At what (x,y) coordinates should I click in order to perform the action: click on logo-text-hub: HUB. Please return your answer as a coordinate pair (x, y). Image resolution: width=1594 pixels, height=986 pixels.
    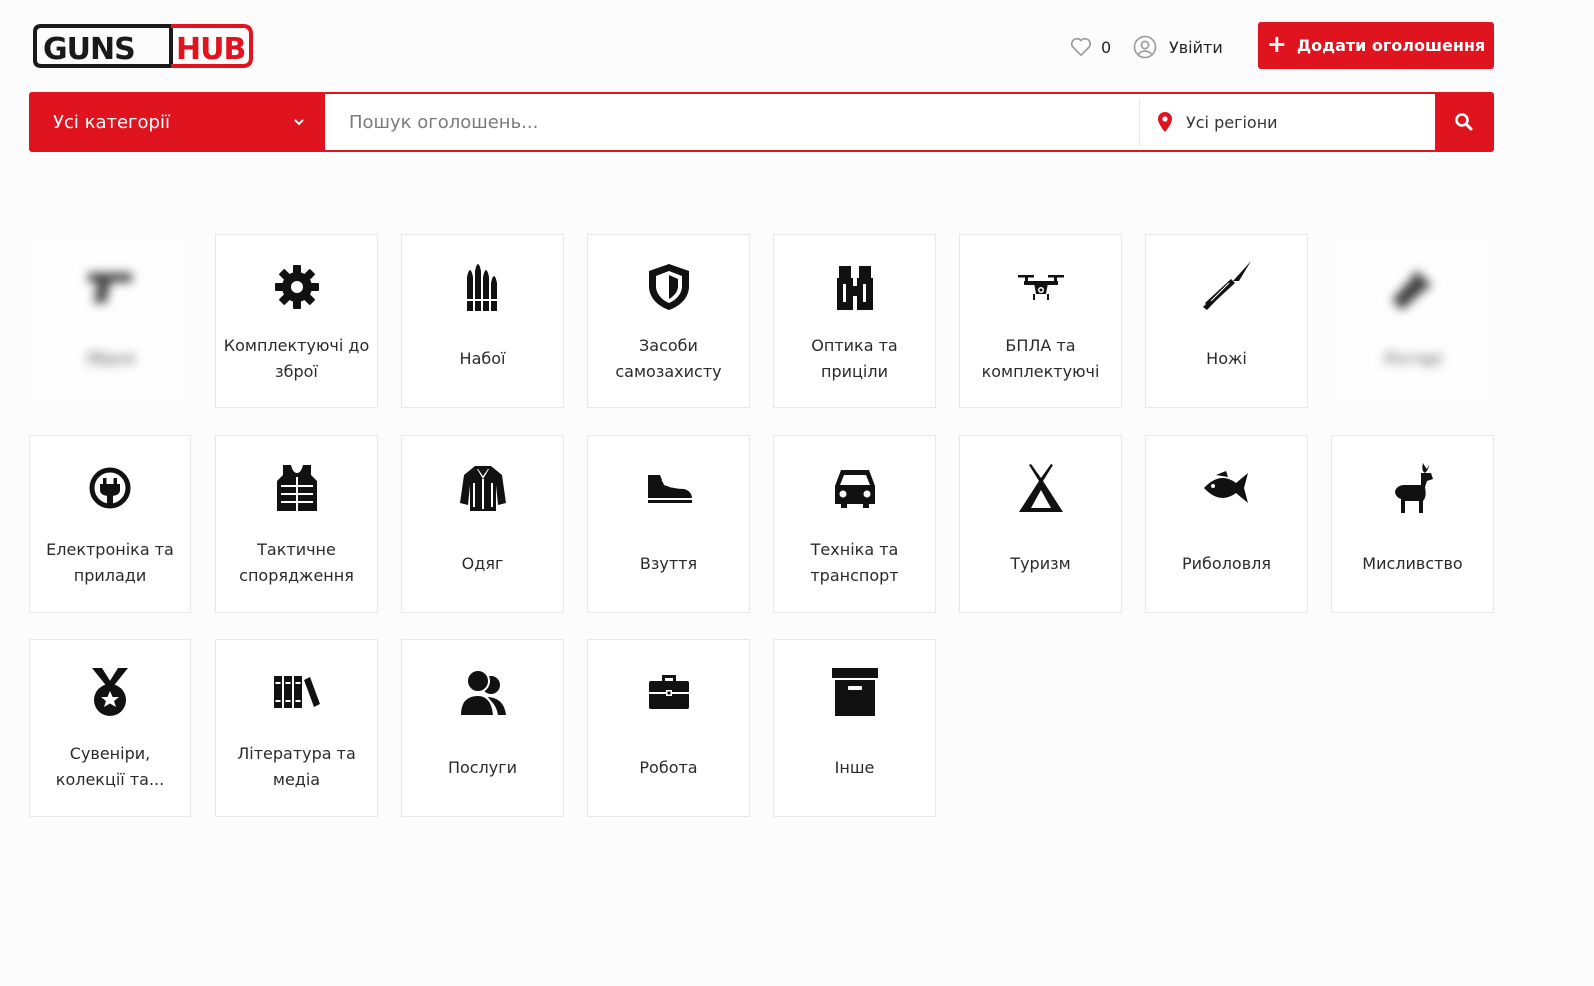
    Looking at the image, I should click on (210, 49).